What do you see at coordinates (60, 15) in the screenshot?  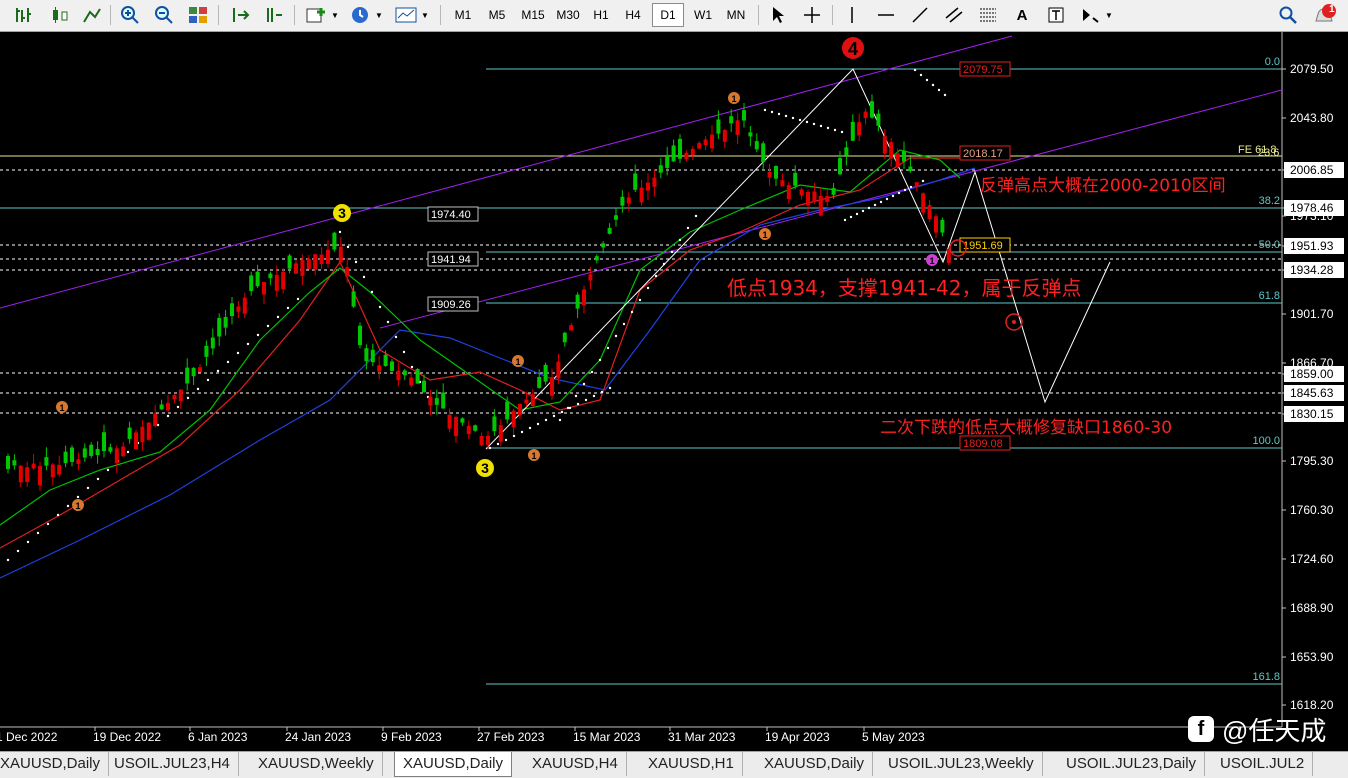 I see `candlestick-icon` at bounding box center [60, 15].